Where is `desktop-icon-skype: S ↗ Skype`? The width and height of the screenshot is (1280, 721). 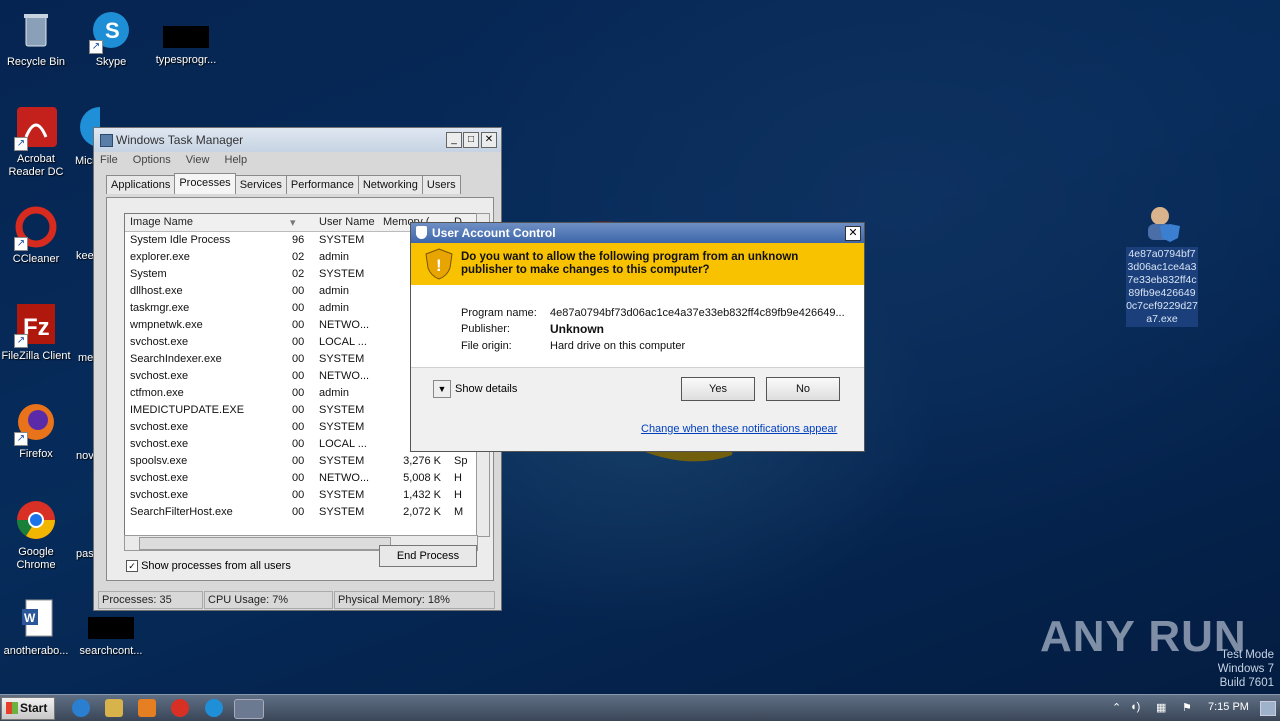 desktop-icon-skype: S ↗ Skype is located at coordinates (111, 38).